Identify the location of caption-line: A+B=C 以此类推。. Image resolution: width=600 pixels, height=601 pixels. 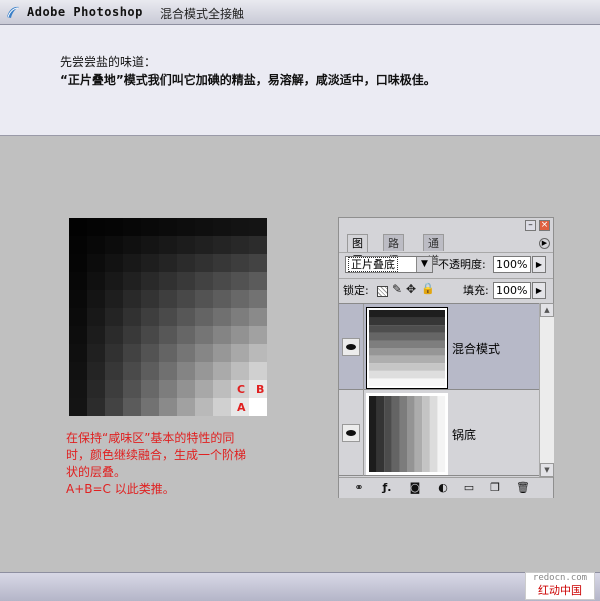
(120, 489).